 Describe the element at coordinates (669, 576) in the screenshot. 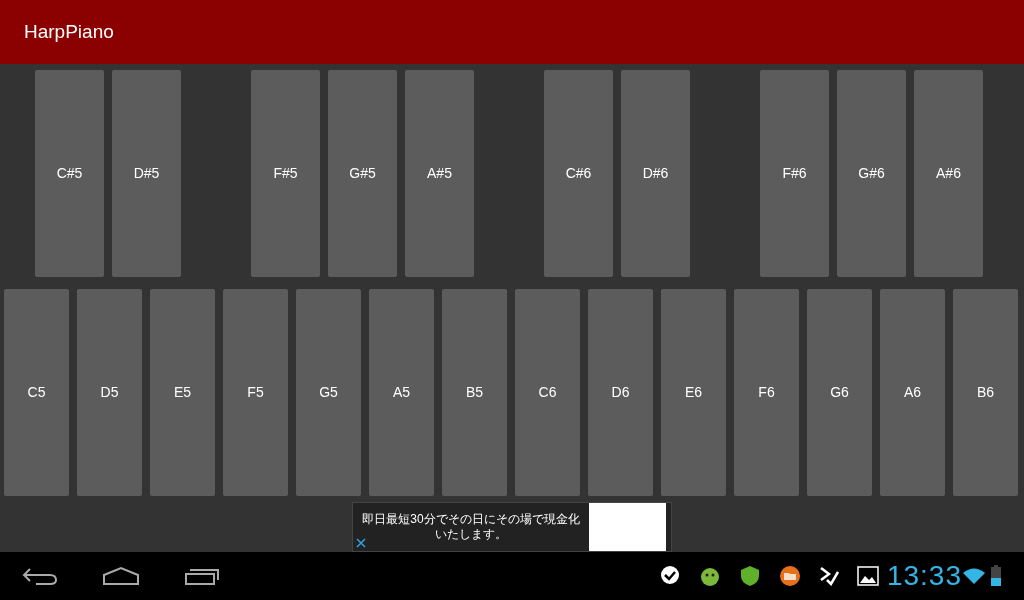

I see `chat-check-icon` at that location.